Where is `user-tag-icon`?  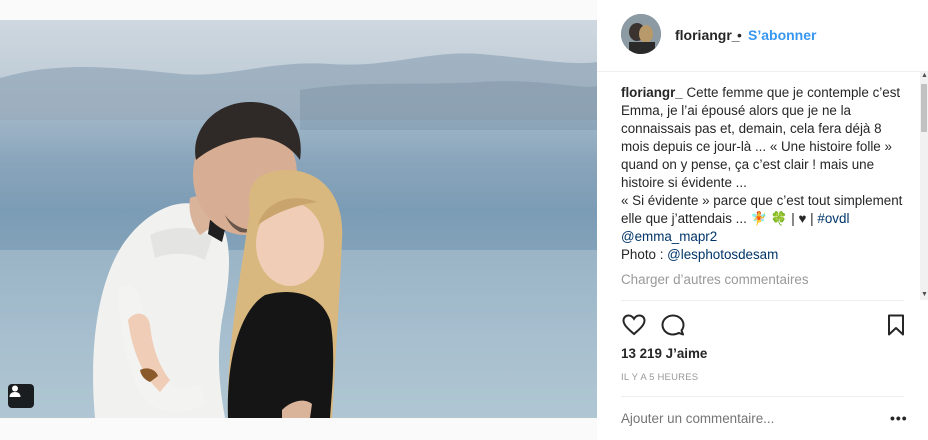
user-tag-icon is located at coordinates (15, 391).